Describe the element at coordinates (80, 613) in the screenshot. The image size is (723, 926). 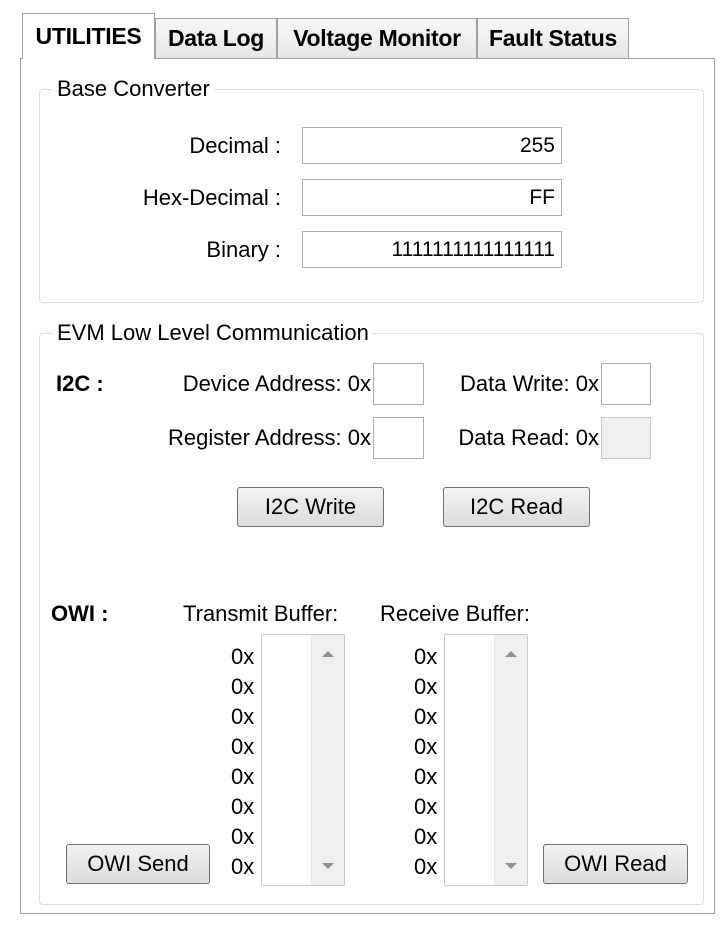
I see `owi-label: OWI :` at that location.